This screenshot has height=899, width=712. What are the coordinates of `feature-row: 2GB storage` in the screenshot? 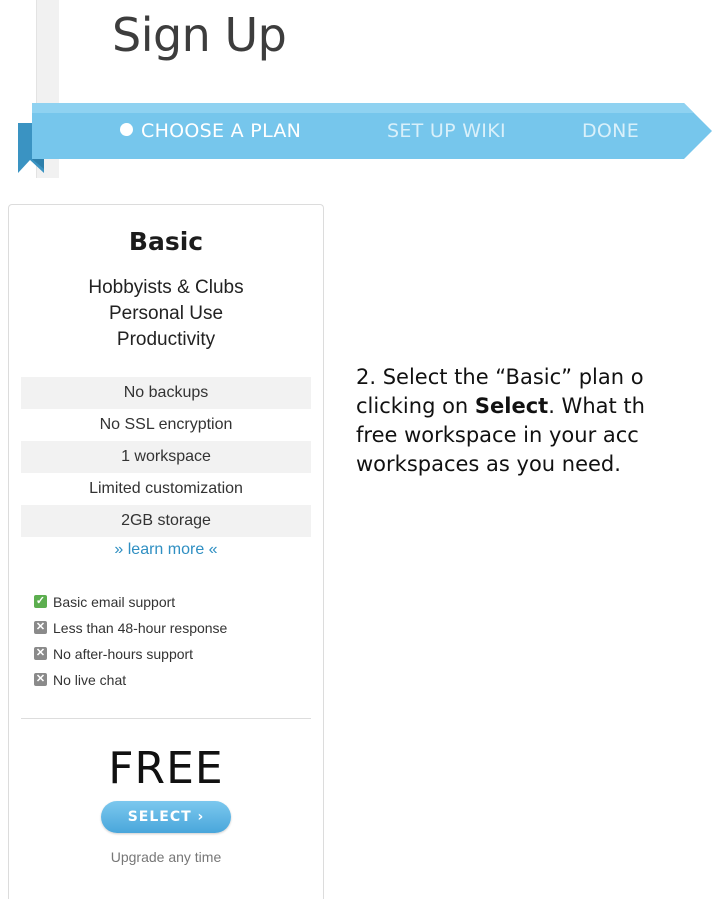 It's located at (166, 521).